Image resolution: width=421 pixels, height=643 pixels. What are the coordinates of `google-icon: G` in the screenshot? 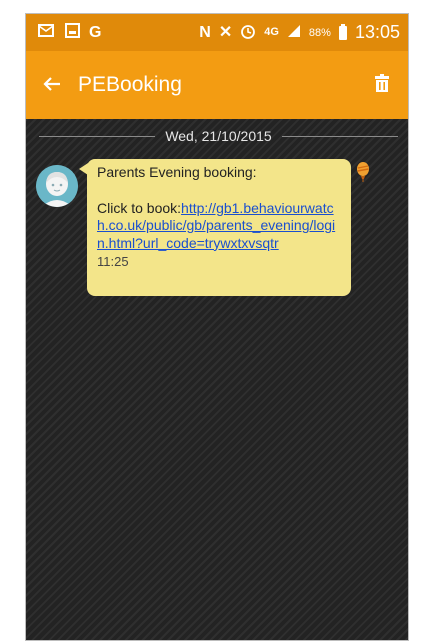 It's located at (95, 32).